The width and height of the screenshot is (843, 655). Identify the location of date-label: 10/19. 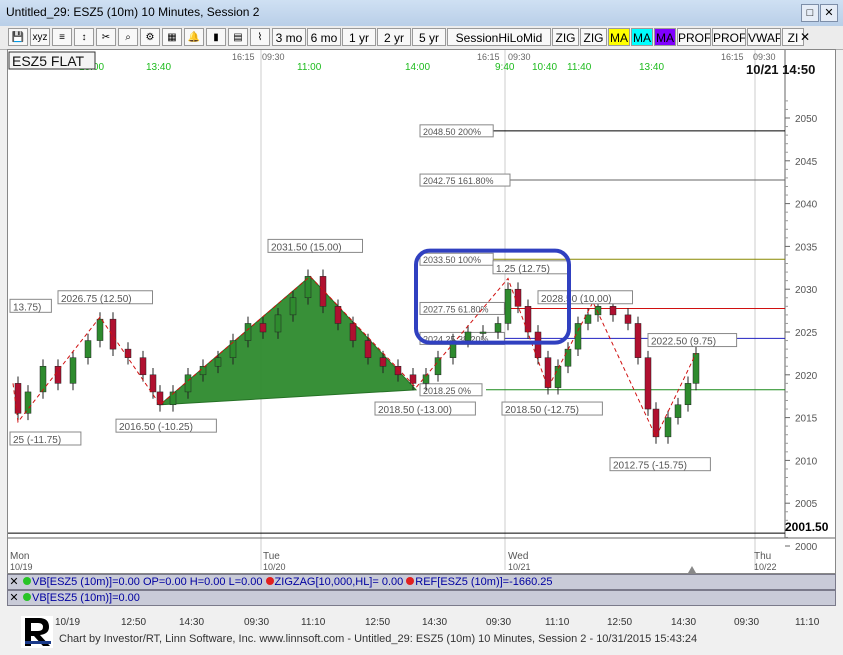
(21, 567).